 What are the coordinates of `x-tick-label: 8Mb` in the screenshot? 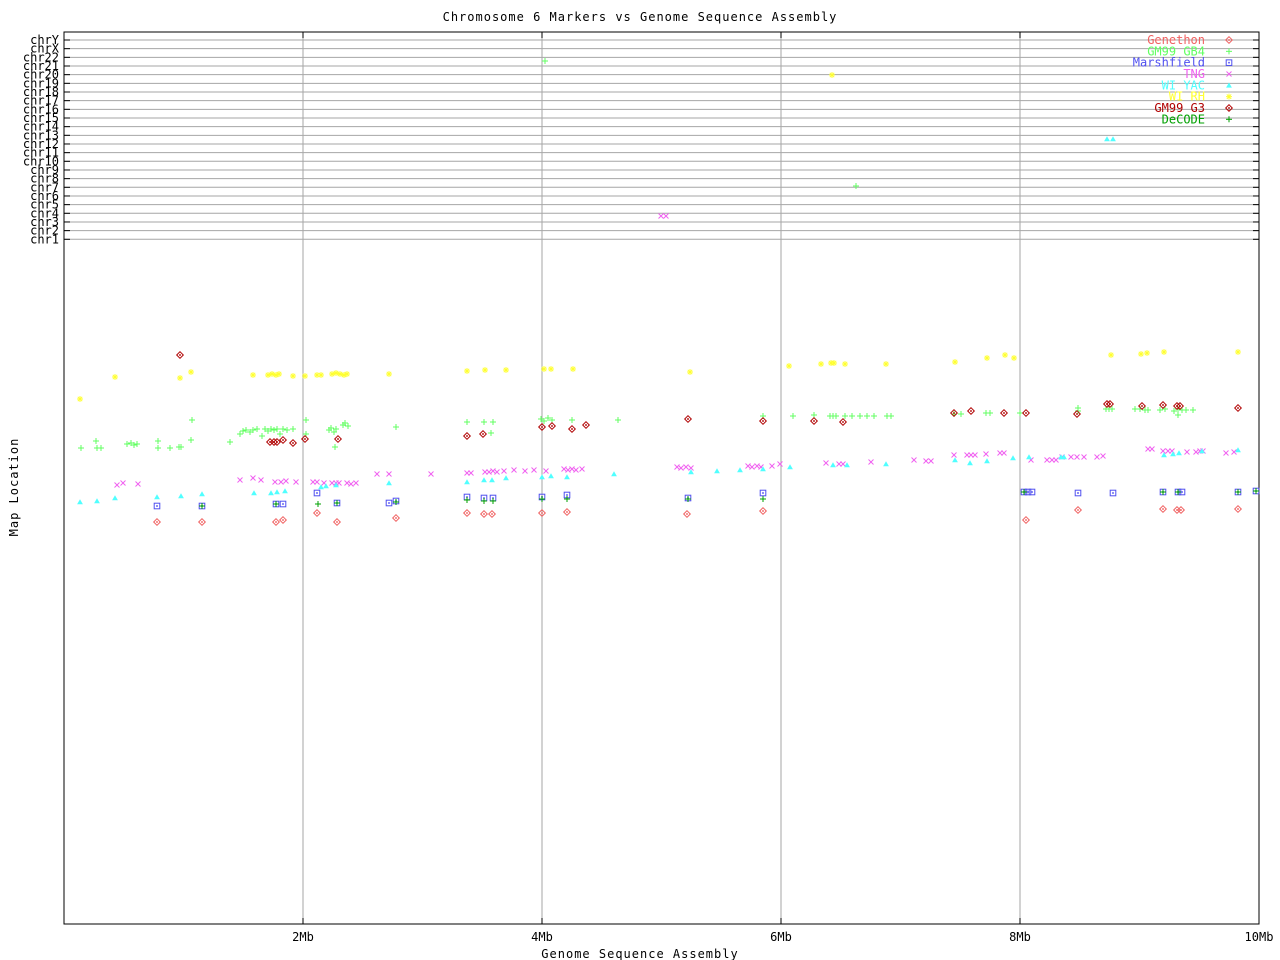 It's located at (1020, 937).